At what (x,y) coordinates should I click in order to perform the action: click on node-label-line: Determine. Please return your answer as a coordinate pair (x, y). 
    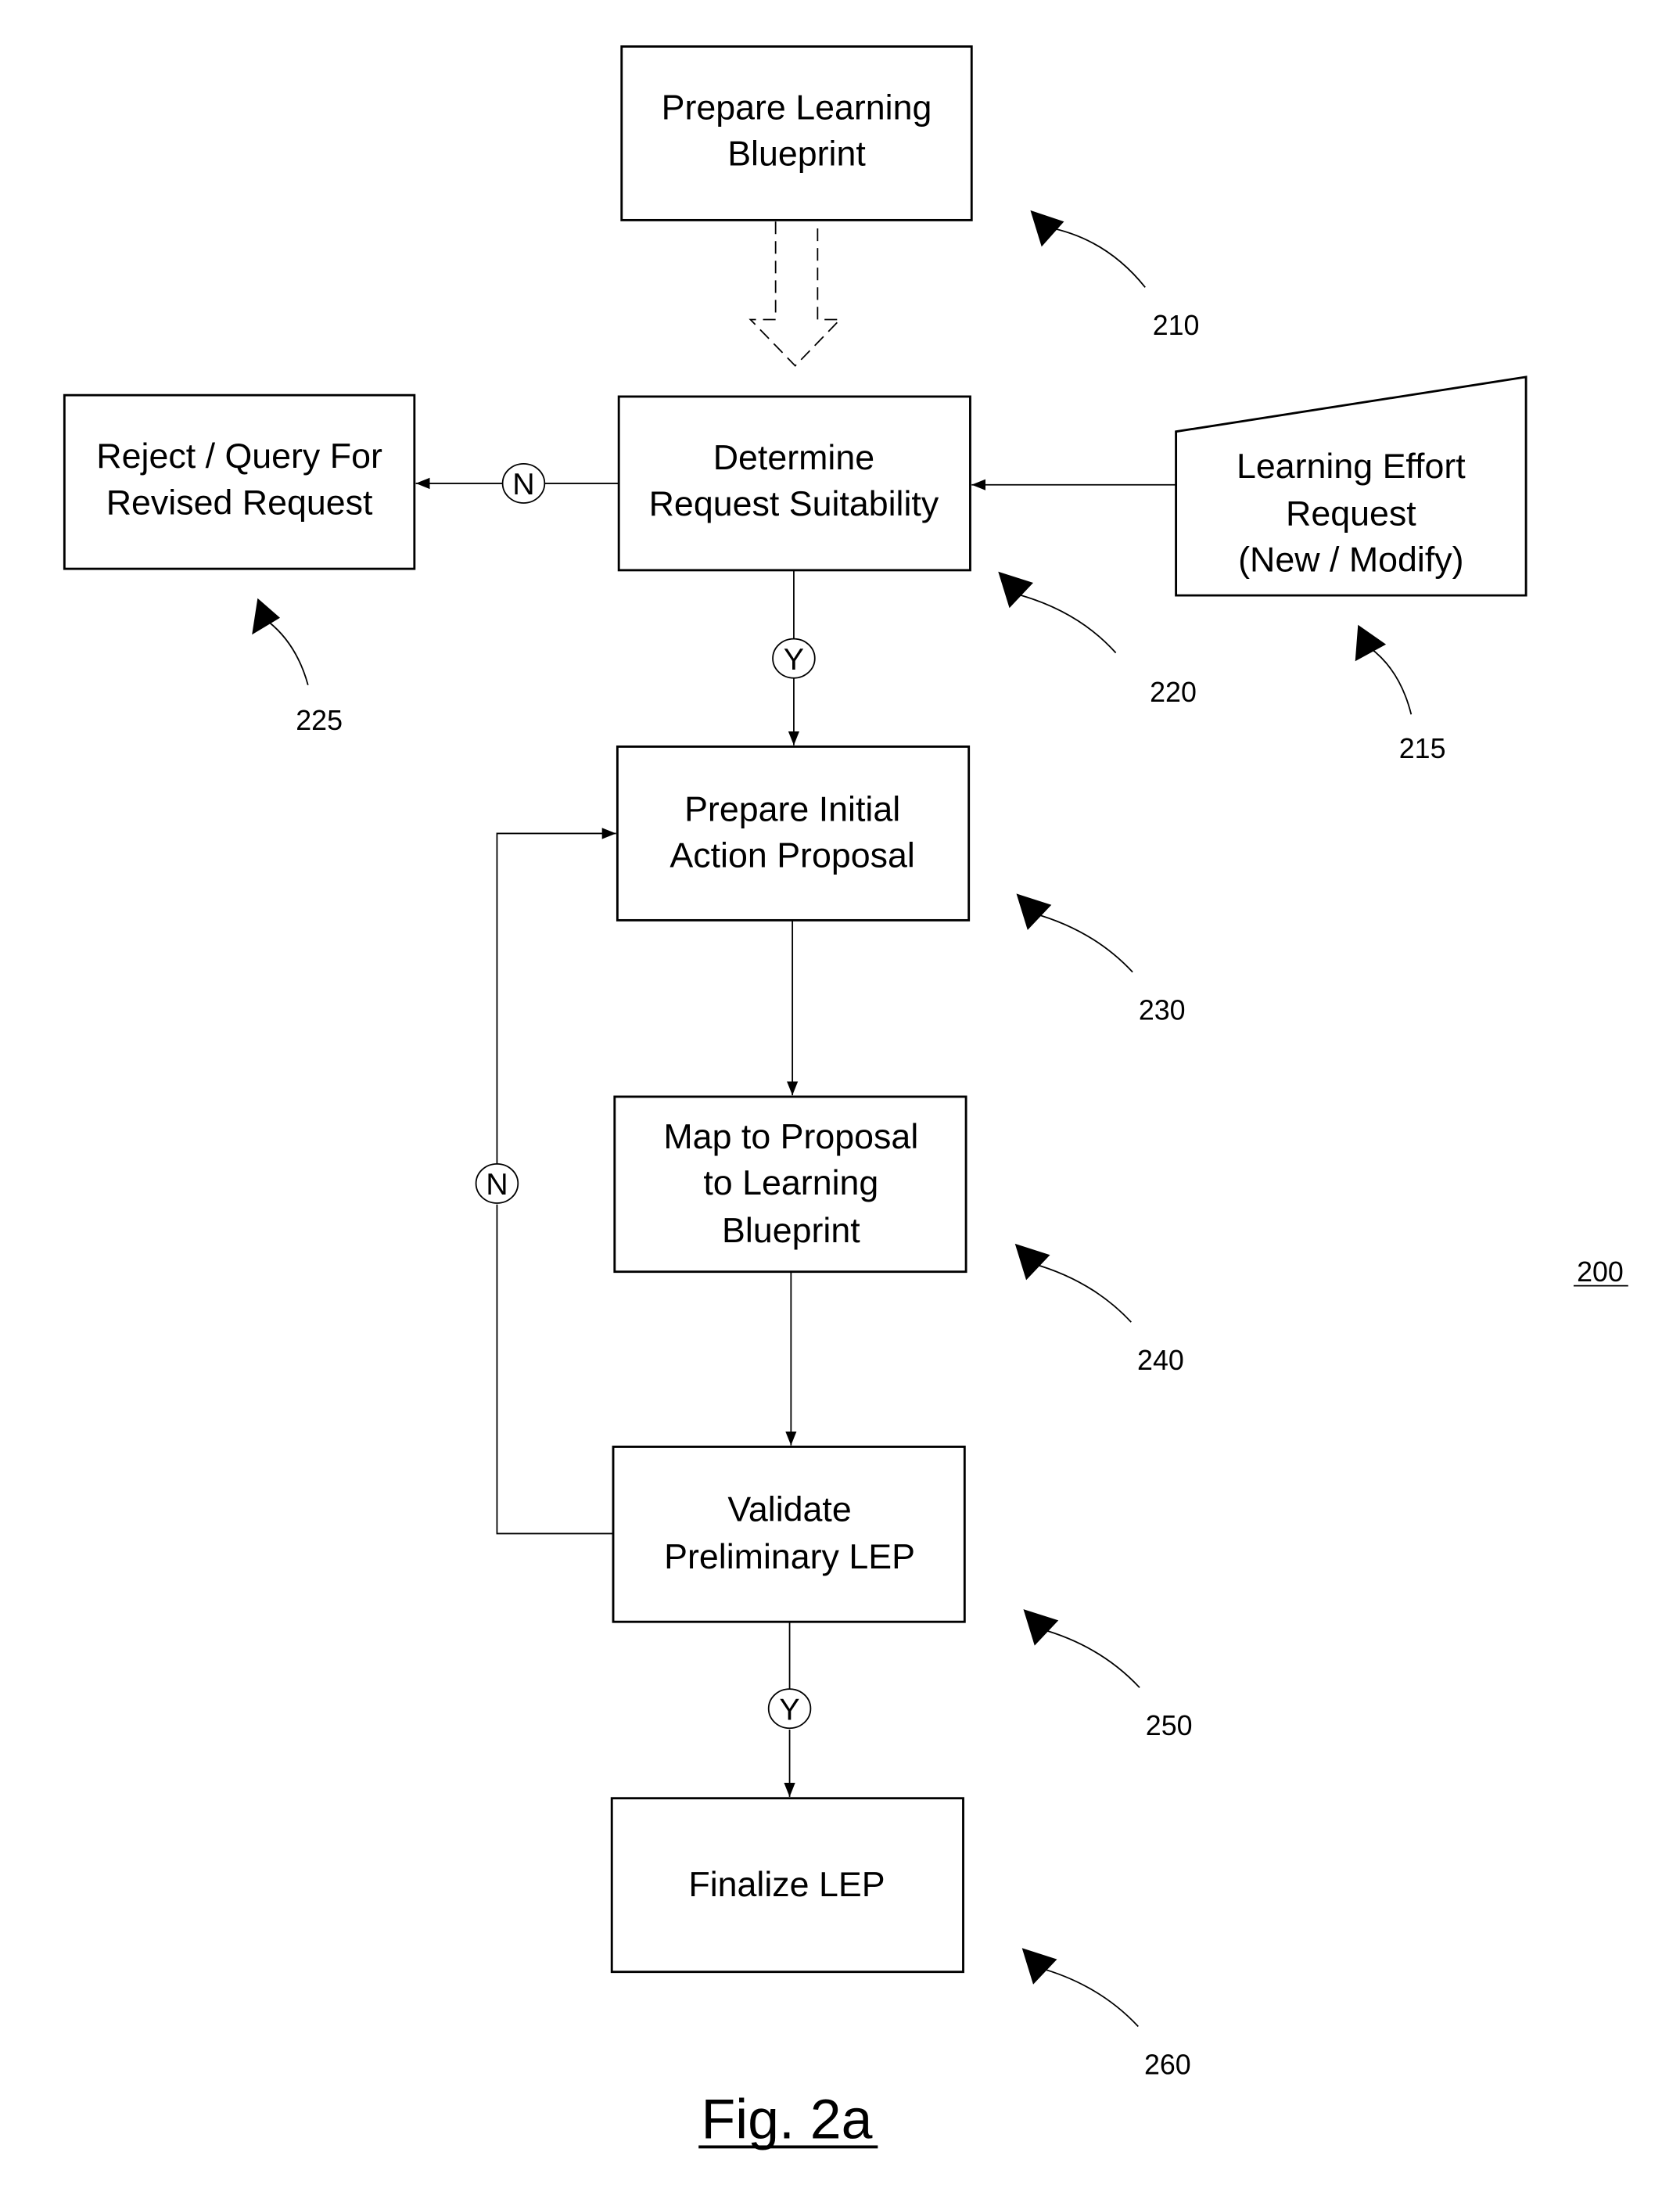
    Looking at the image, I should click on (793, 458).